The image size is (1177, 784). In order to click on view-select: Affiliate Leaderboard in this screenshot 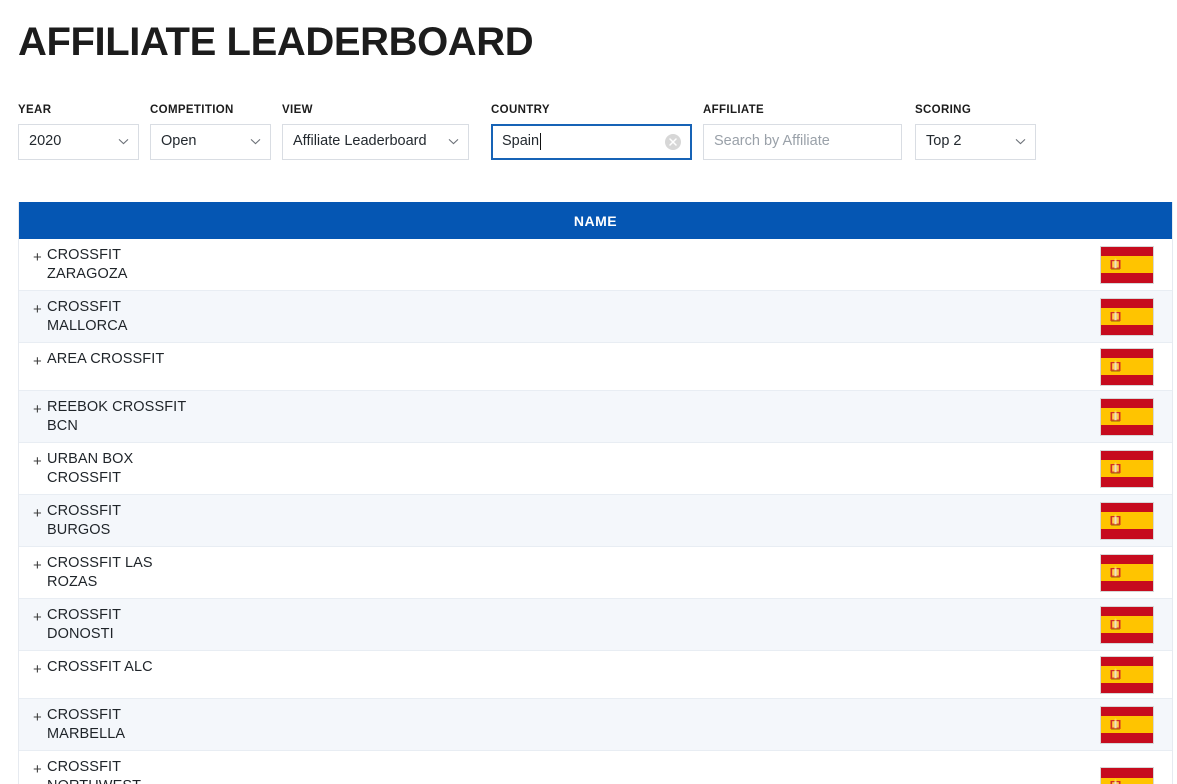, I will do `click(375, 141)`.